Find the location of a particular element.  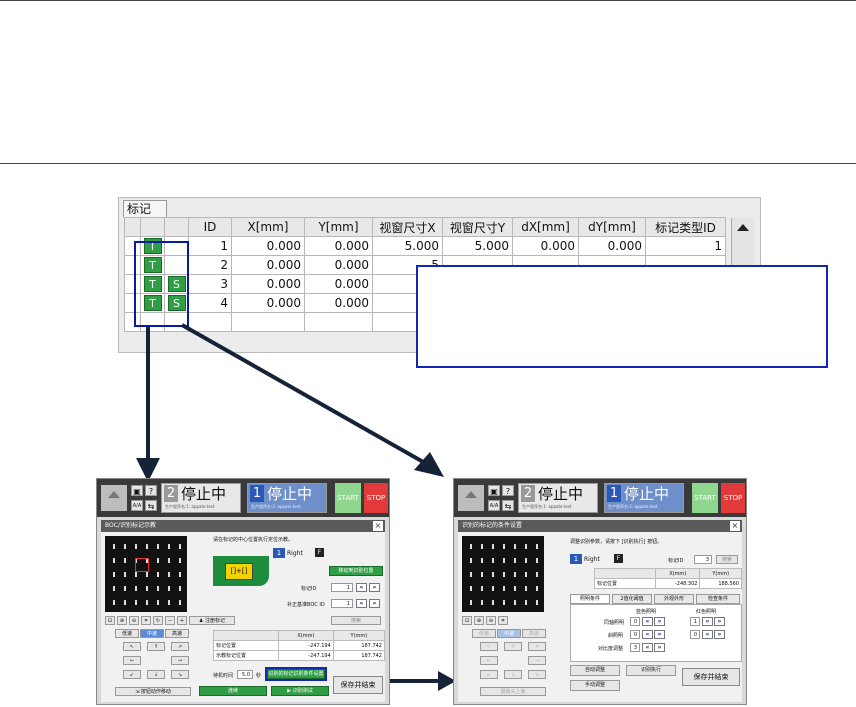

coaxial-blue-next: » is located at coordinates (659, 621).